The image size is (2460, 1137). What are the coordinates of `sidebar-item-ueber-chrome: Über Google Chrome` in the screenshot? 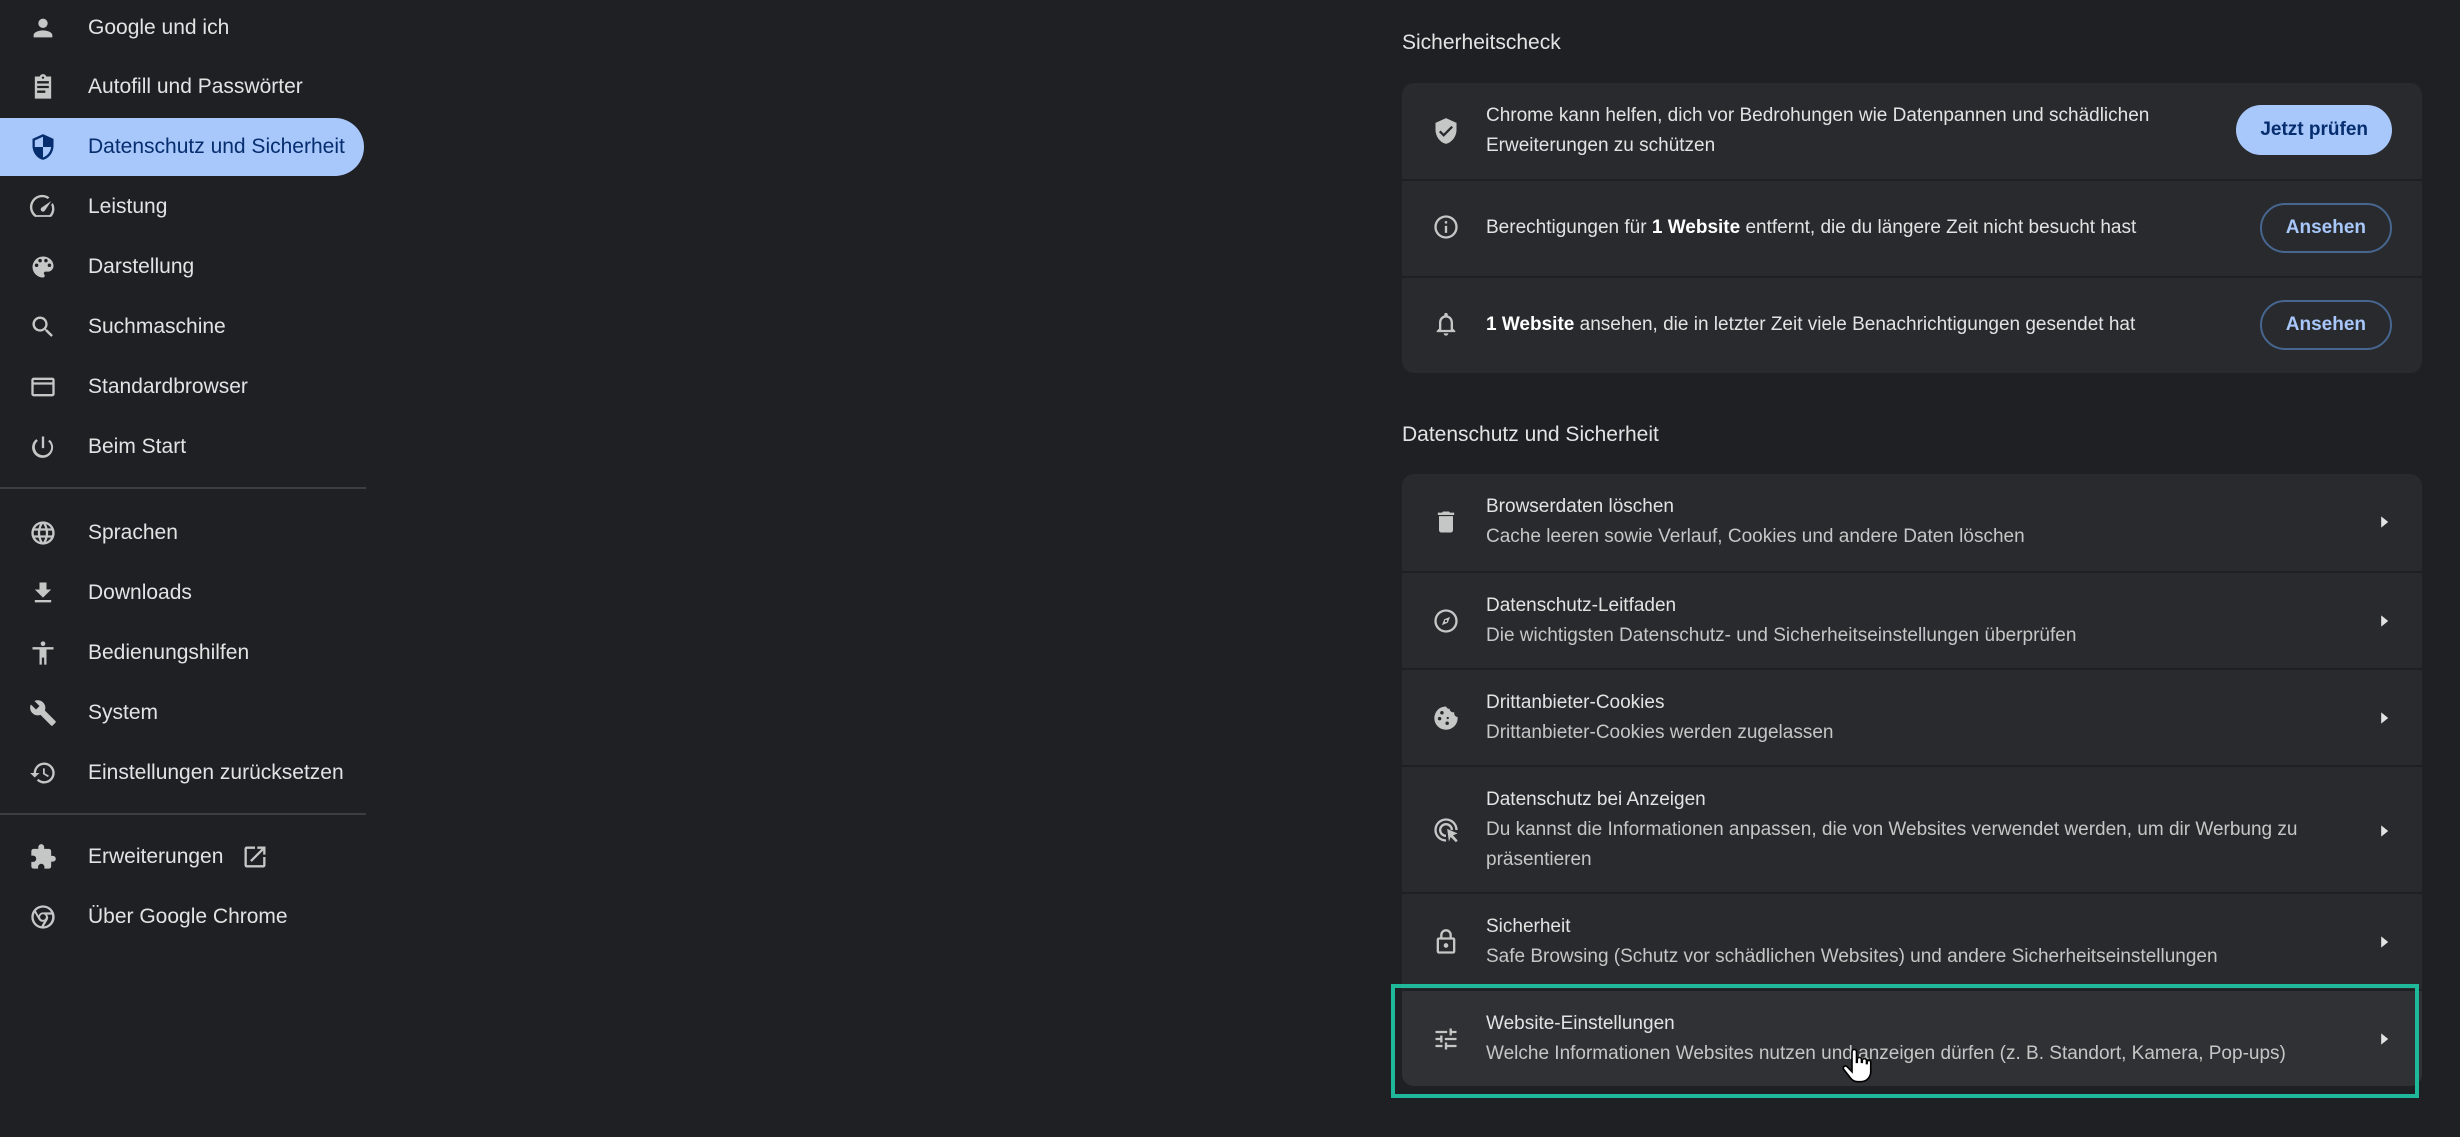 It's located at (144, 917).